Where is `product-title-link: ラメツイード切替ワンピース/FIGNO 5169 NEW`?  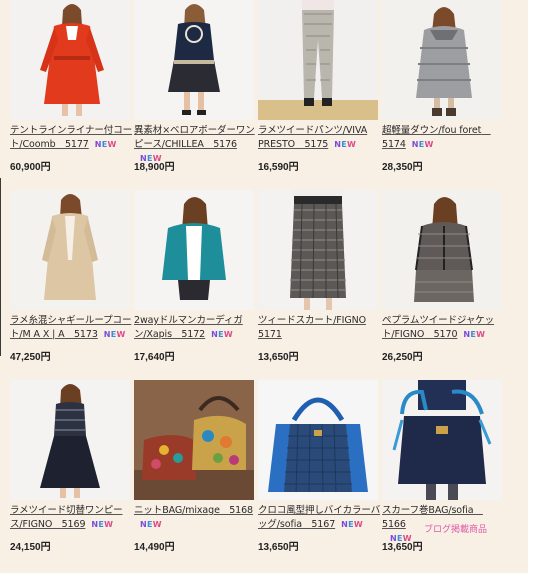
product-title-link: ラメツイード切替ワンピース/FIGNO 5169 NEW is located at coordinates (72, 518).